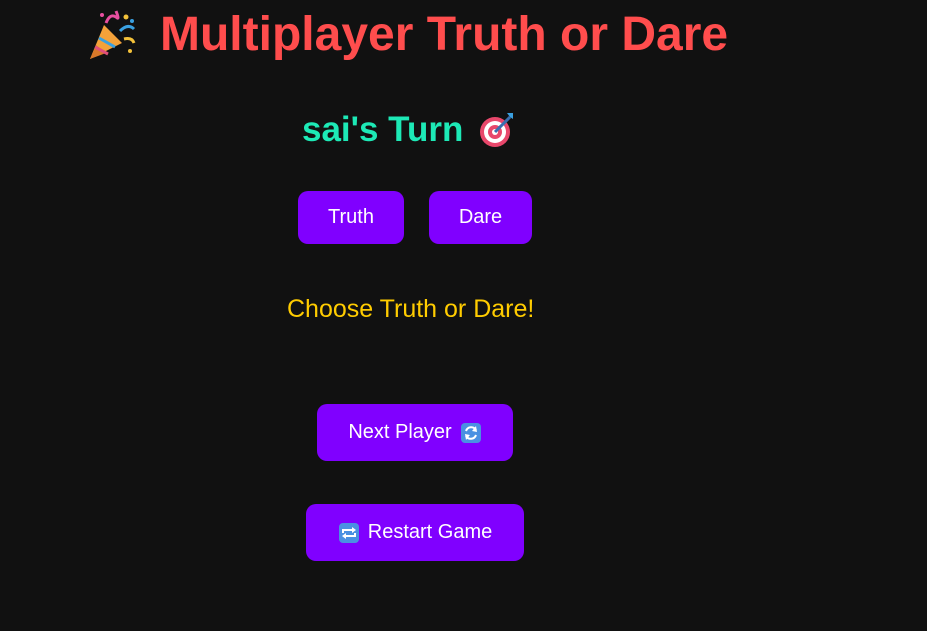  Describe the element at coordinates (351, 217) in the screenshot. I see `truth-button: Truth` at that location.